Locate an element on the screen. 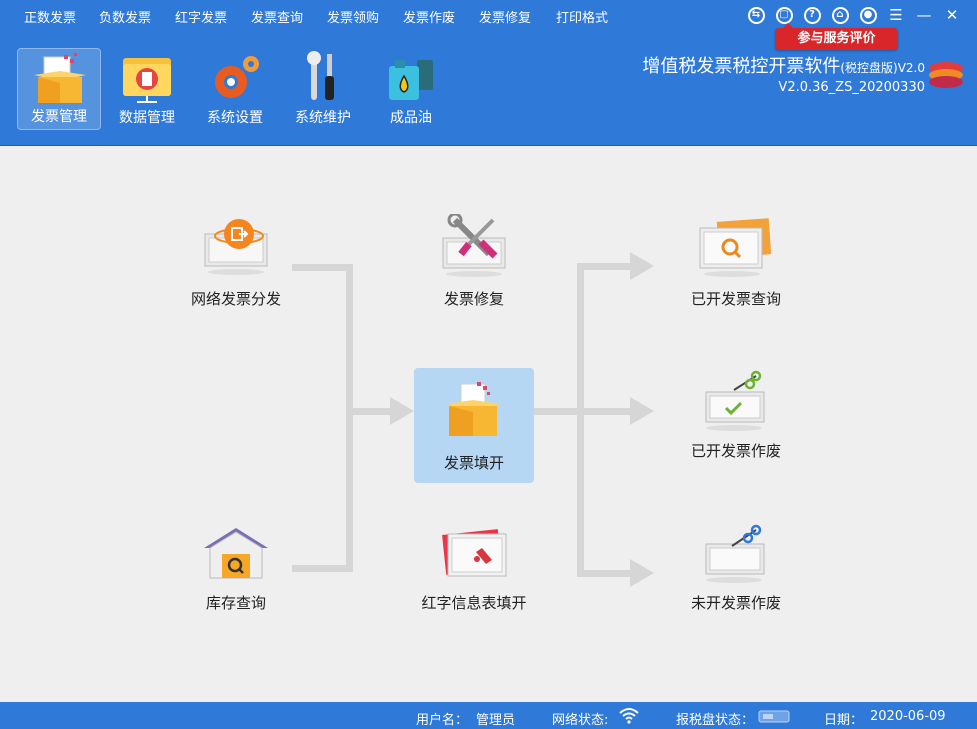  menu-invoice-purchase: 发票领购 is located at coordinates (353, 16).